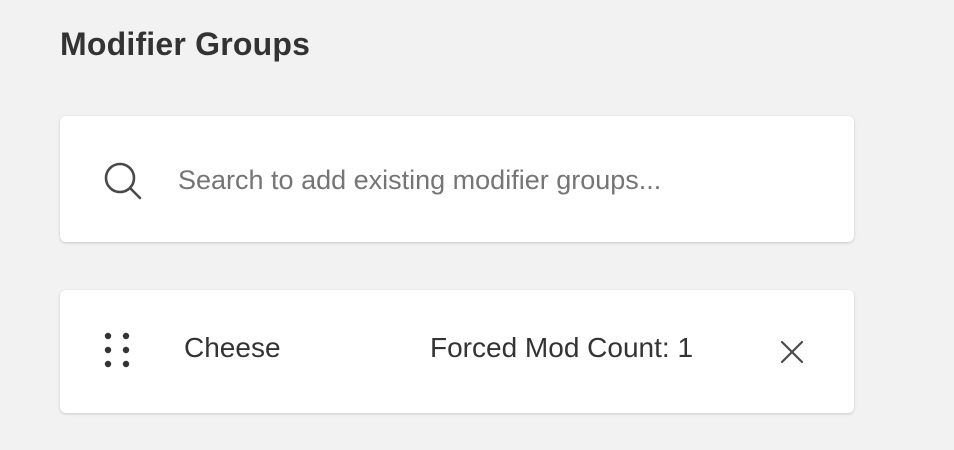 This screenshot has height=450, width=954. What do you see at coordinates (498, 180) in the screenshot?
I see `search-input` at bounding box center [498, 180].